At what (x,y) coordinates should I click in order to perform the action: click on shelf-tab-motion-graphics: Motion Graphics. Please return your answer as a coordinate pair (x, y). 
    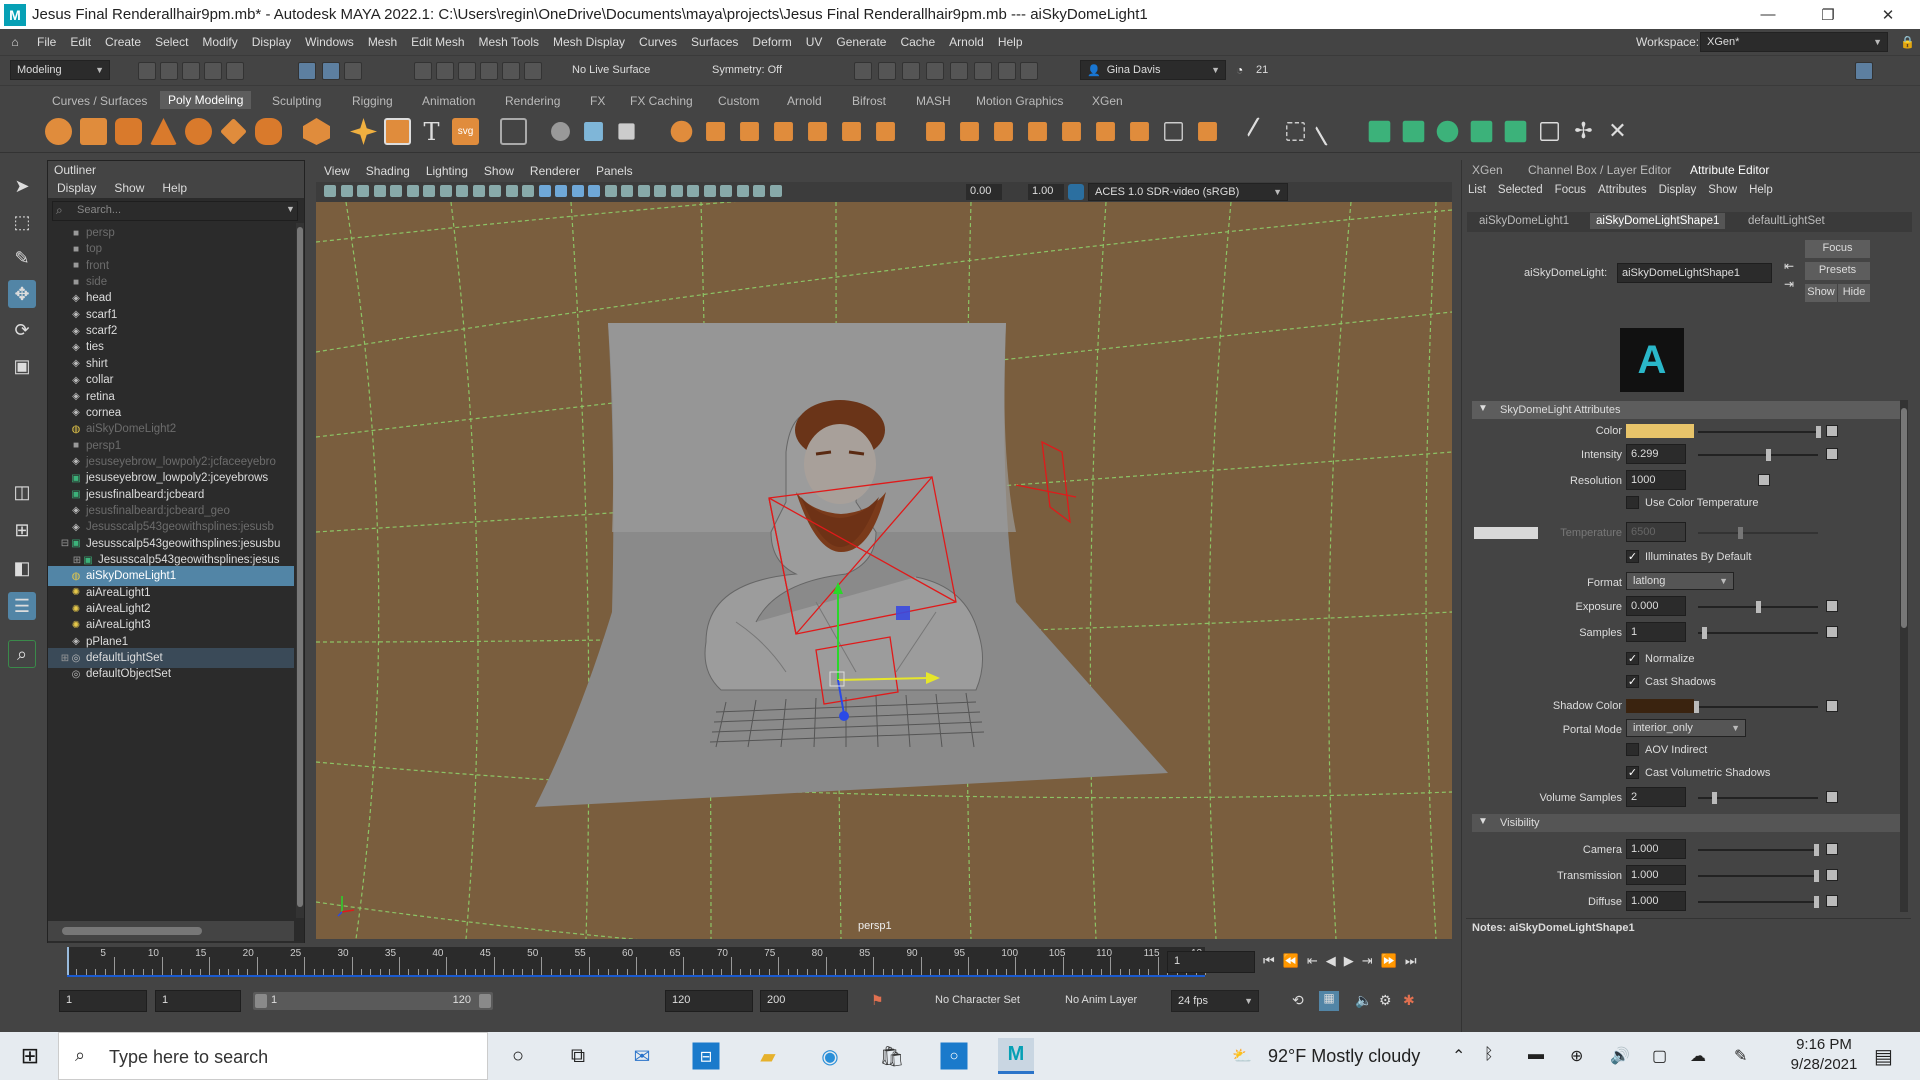
    Looking at the image, I should click on (1019, 101).